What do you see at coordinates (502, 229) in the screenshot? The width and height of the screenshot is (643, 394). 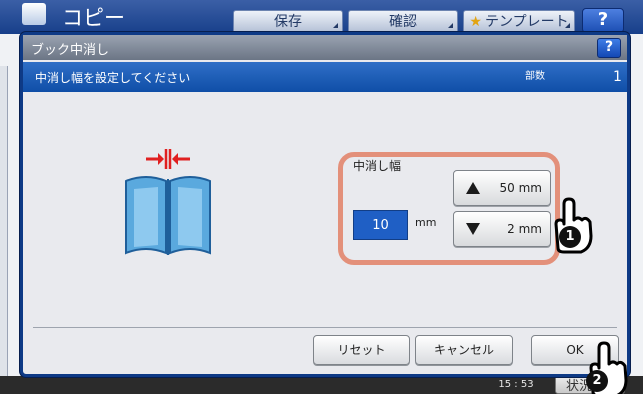 I see `decrease-margin-button: 2 mm` at bounding box center [502, 229].